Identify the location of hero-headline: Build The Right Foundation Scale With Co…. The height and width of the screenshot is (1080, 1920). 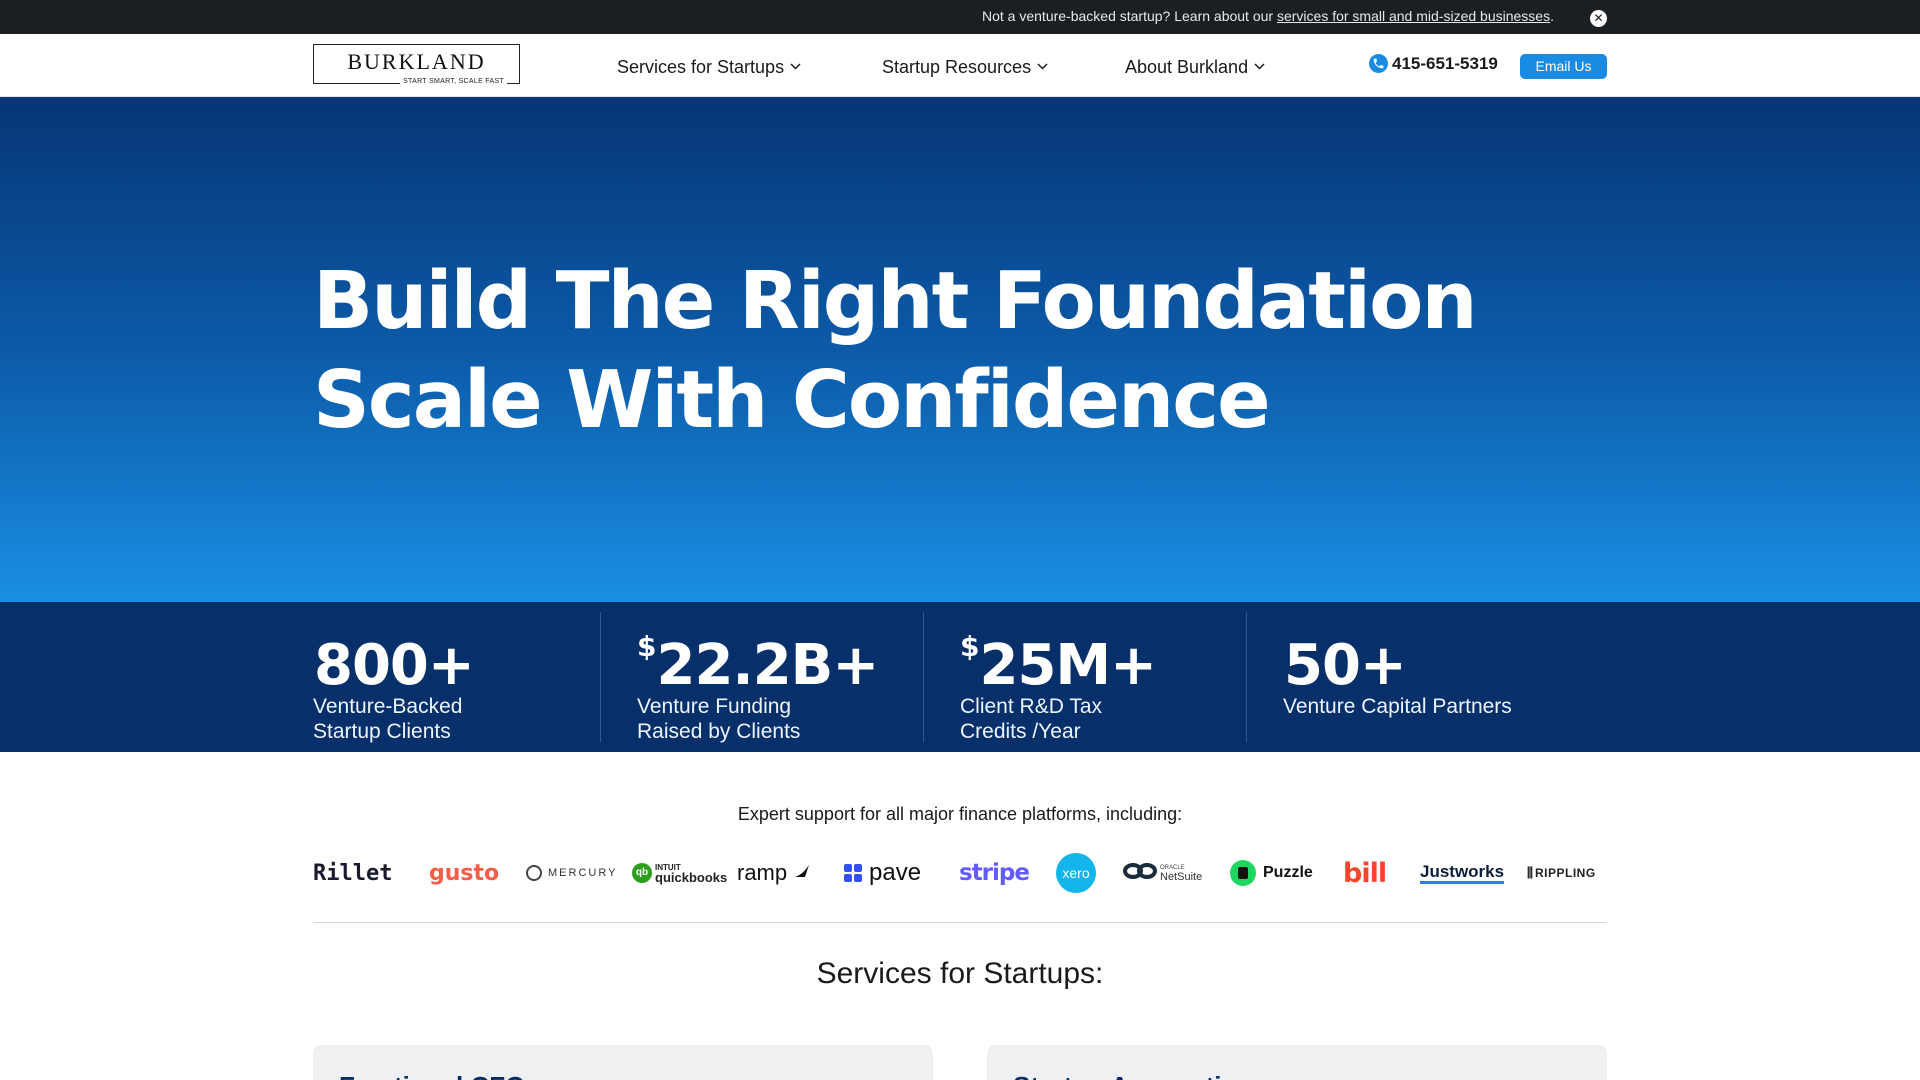
(895, 351).